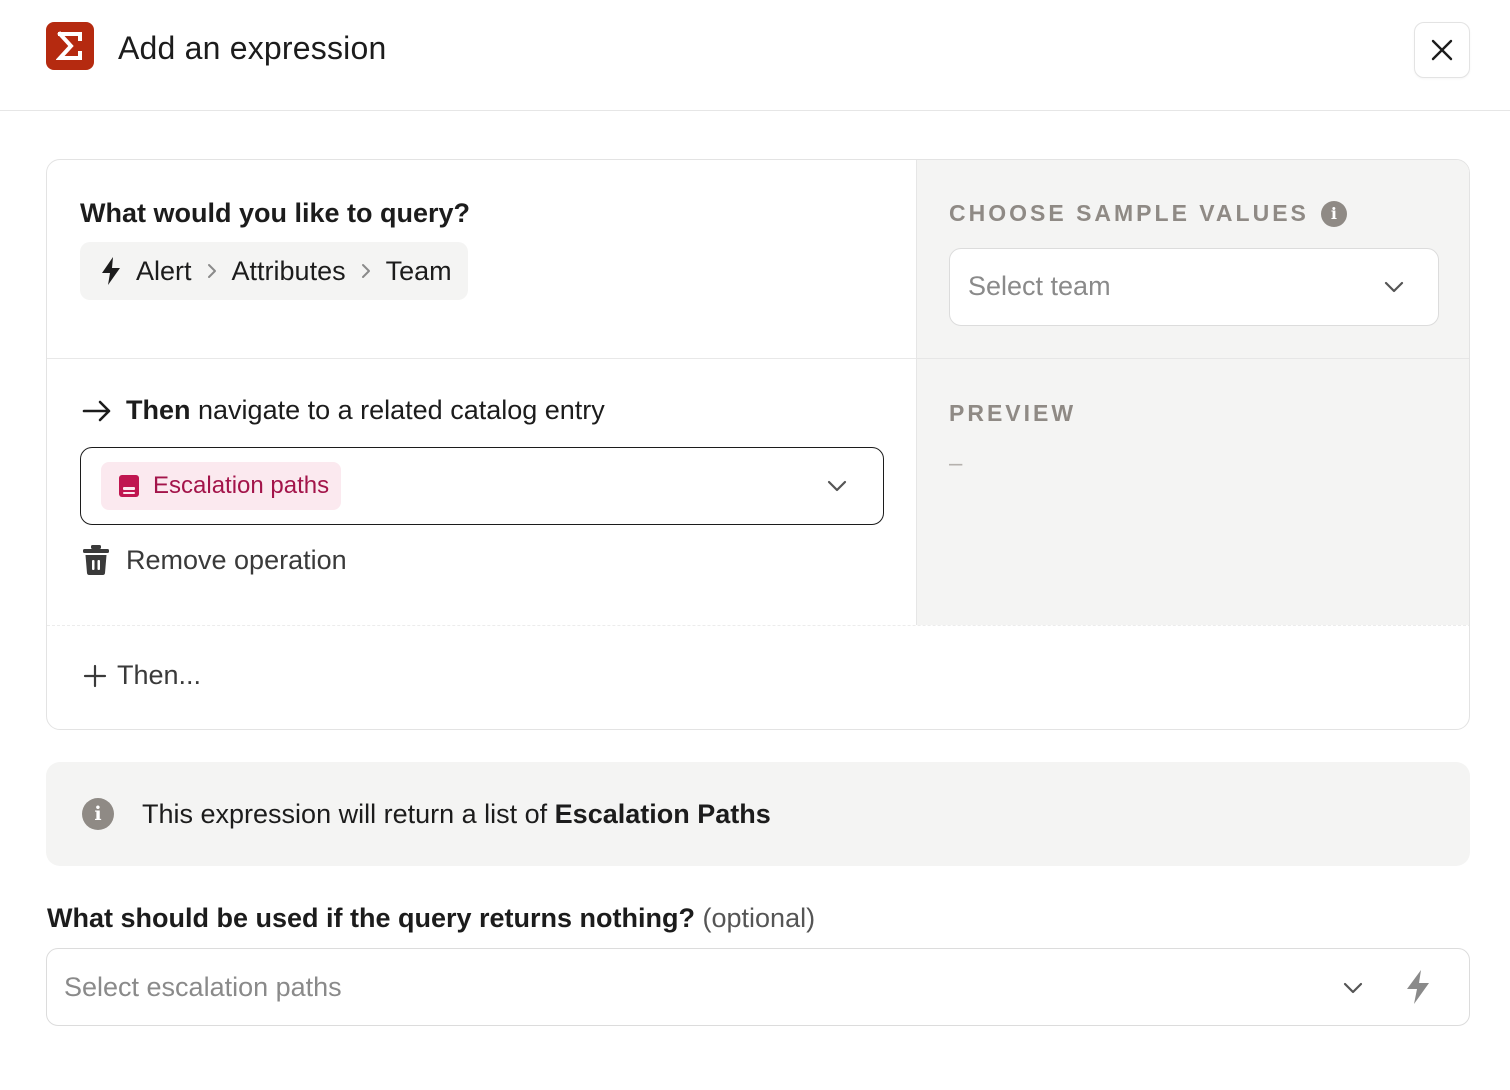 The image size is (1510, 1090). What do you see at coordinates (129, 486) in the screenshot?
I see `book-icon` at bounding box center [129, 486].